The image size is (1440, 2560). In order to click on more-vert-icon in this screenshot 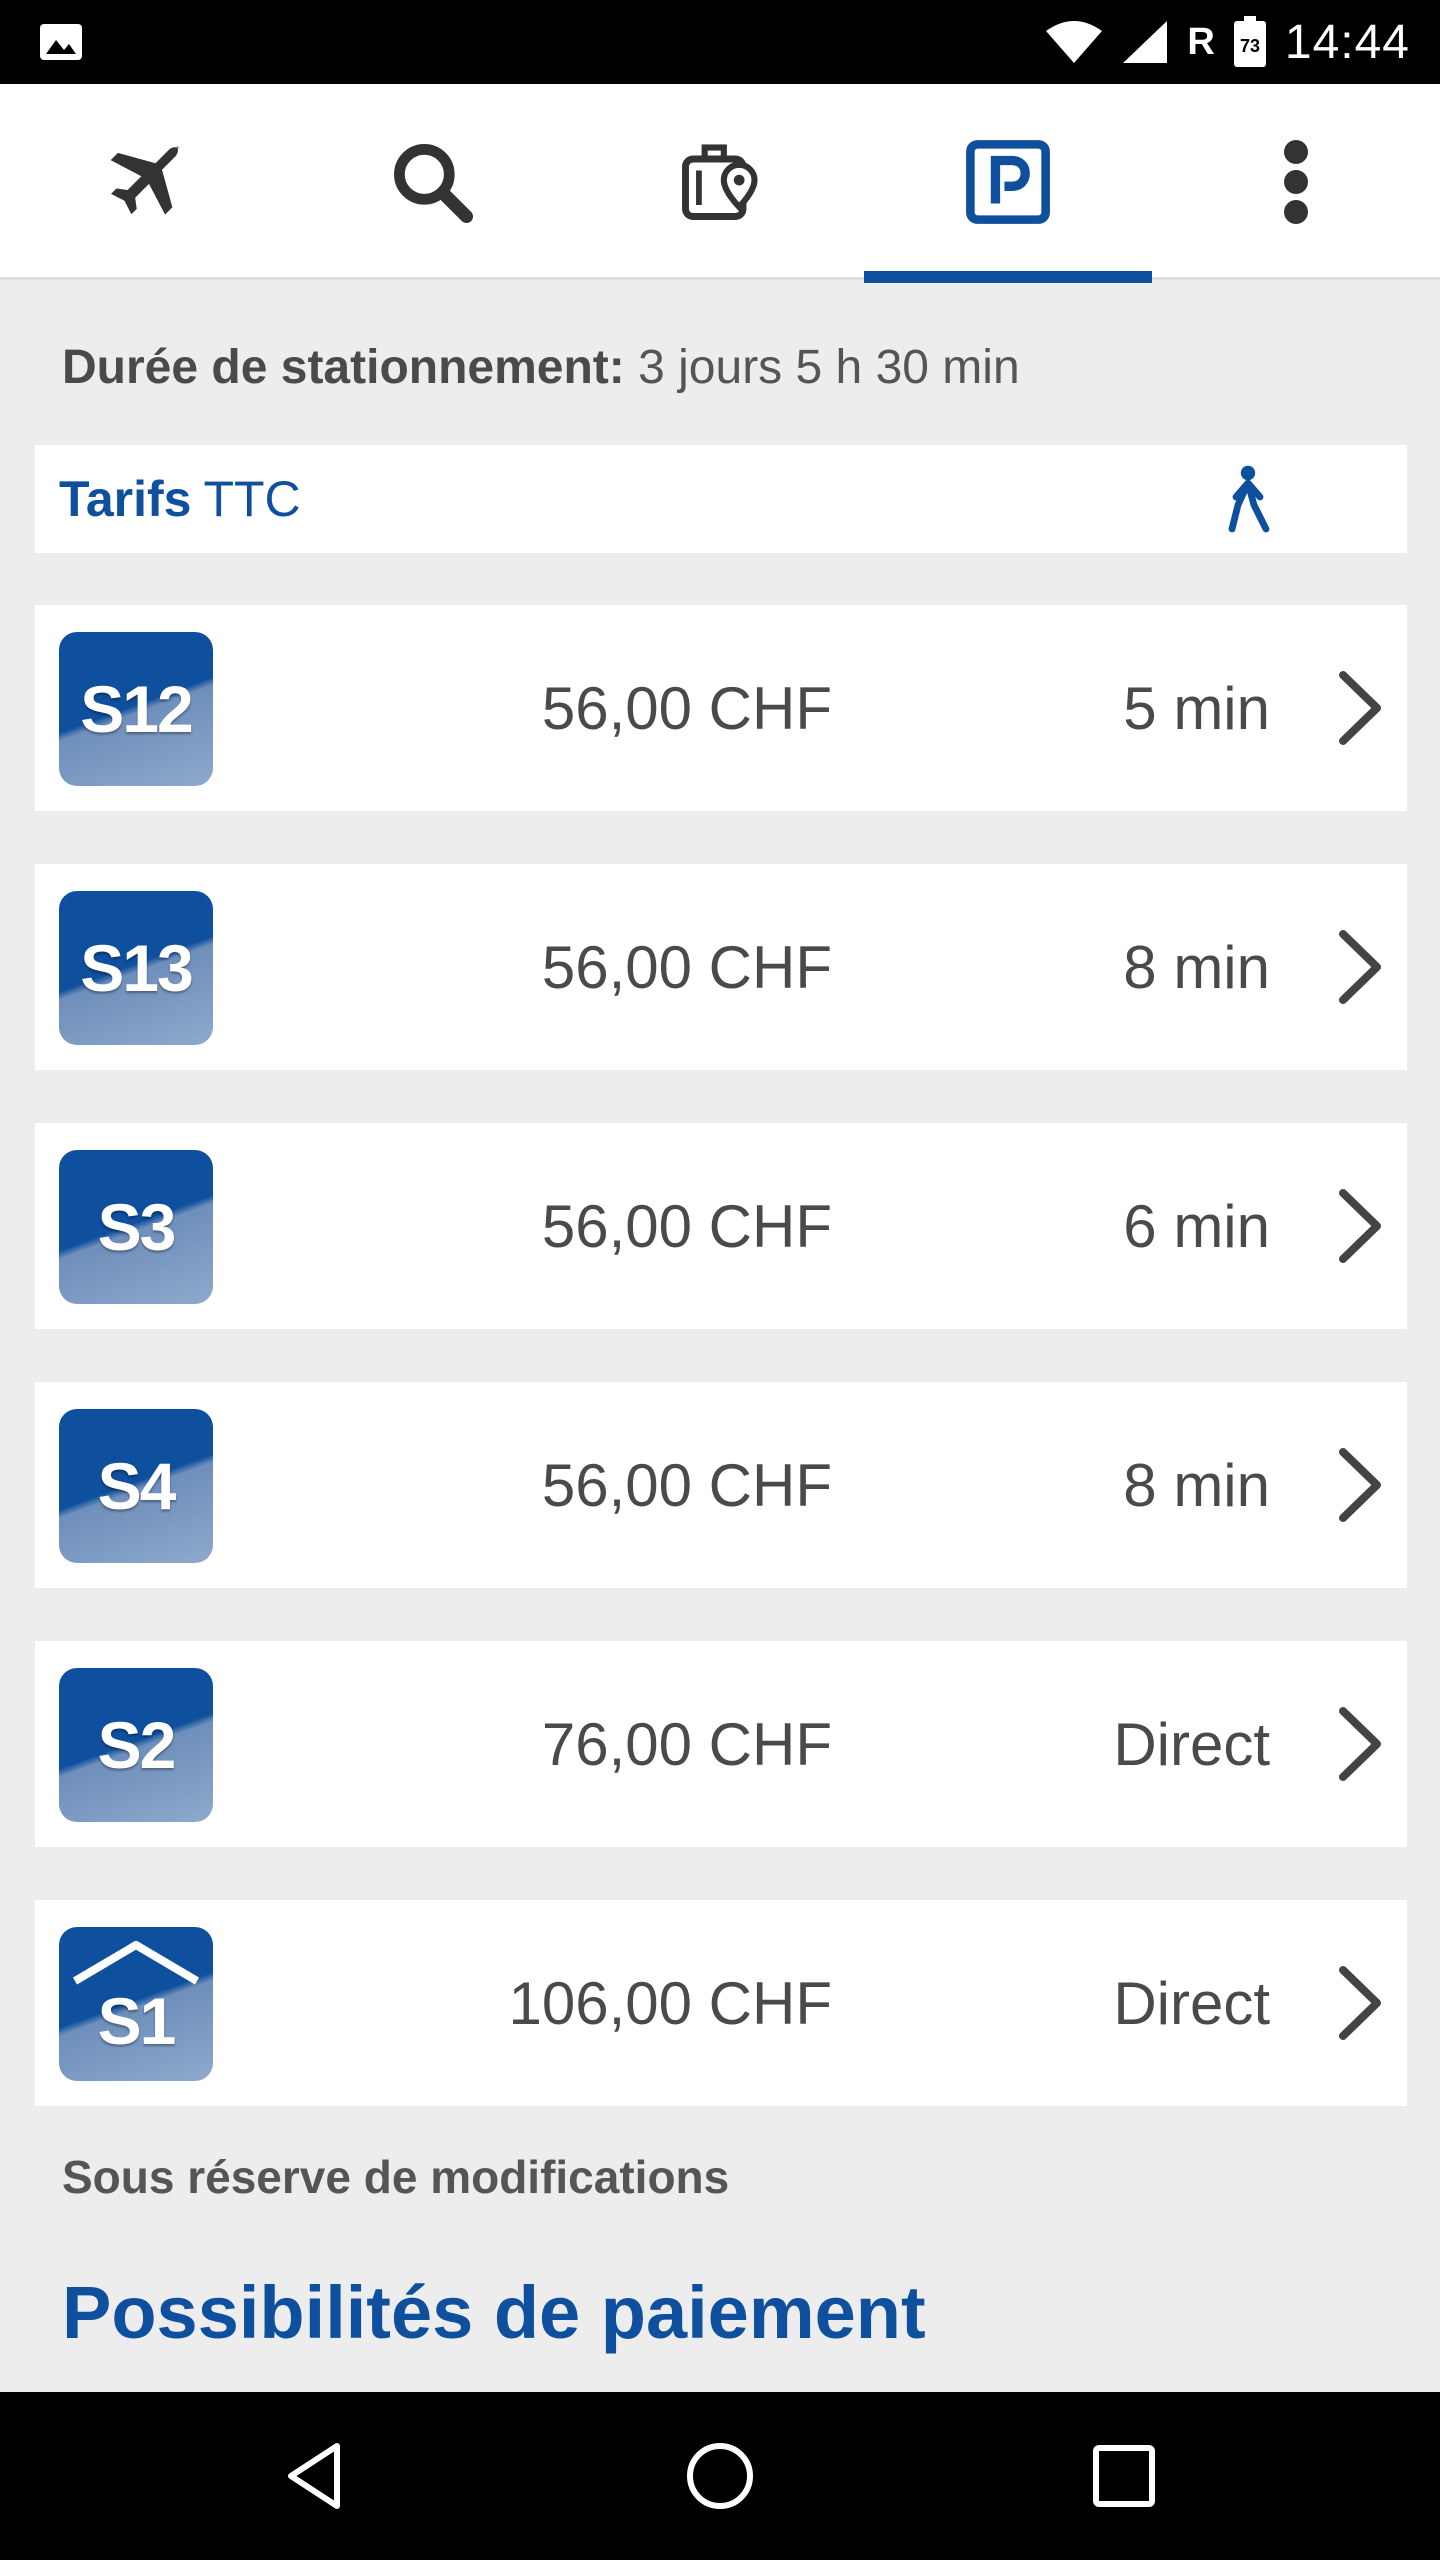, I will do `click(1296, 182)`.